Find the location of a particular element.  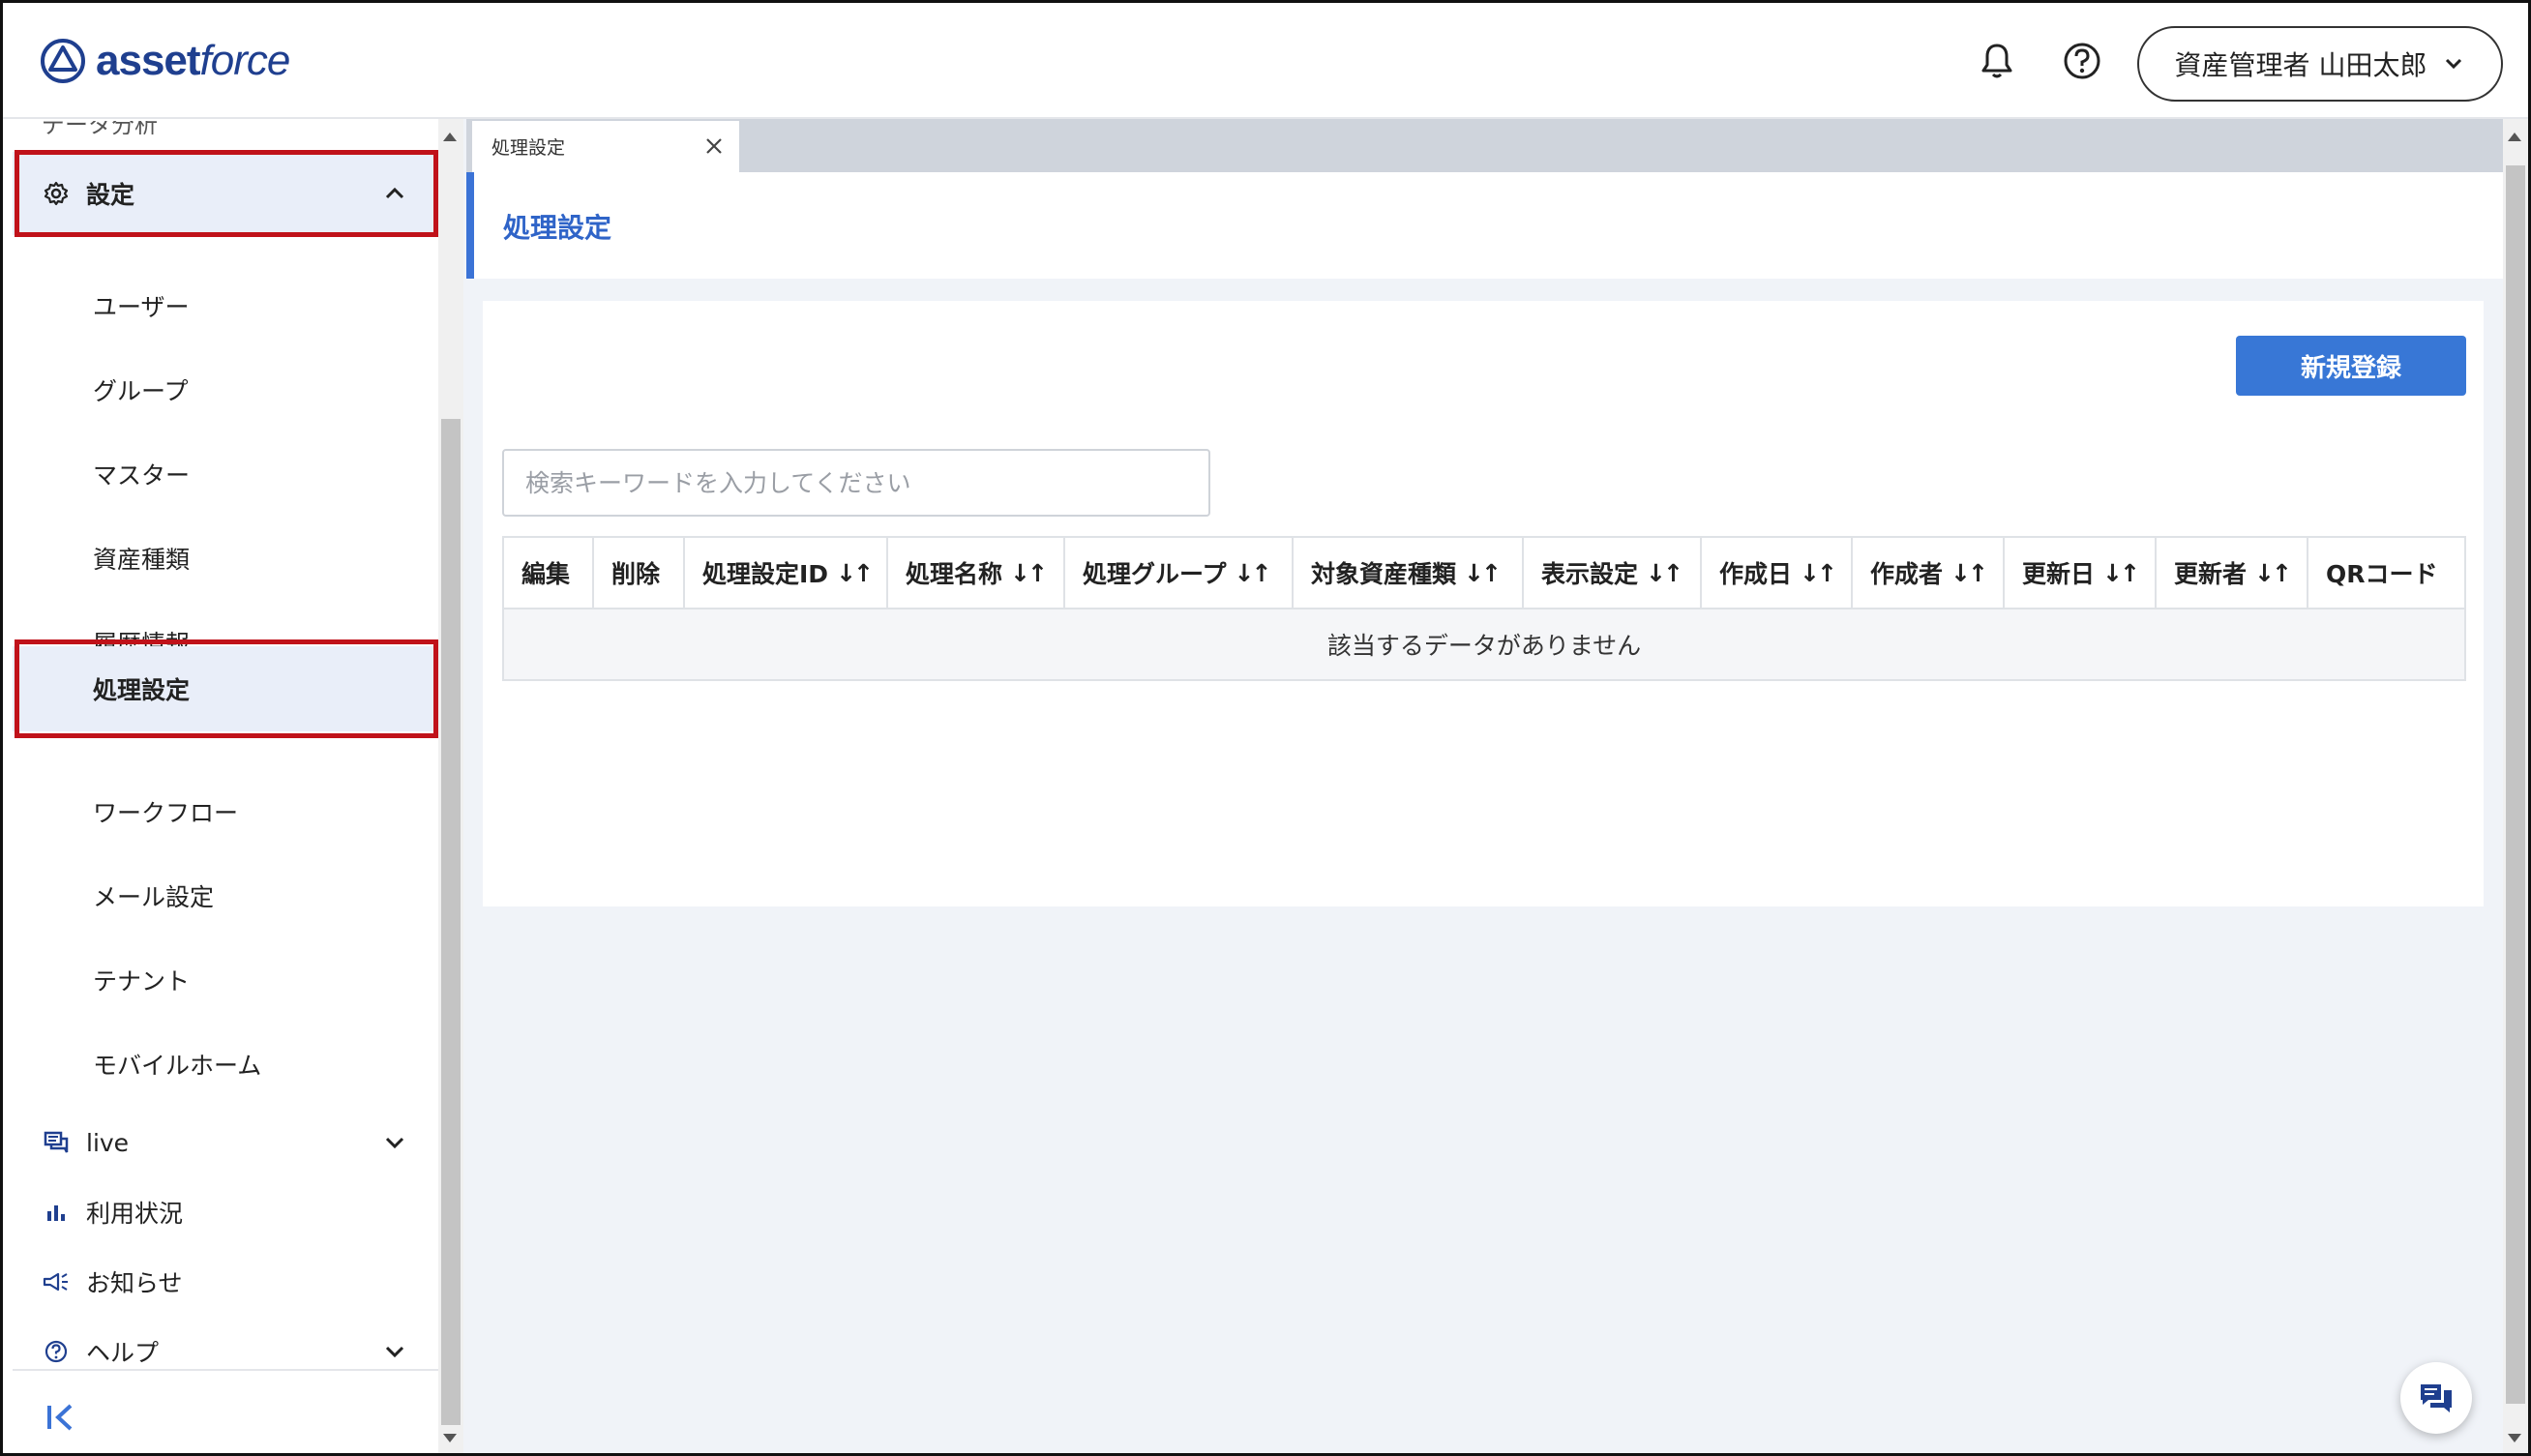

logo-icon is located at coordinates (63, 61).